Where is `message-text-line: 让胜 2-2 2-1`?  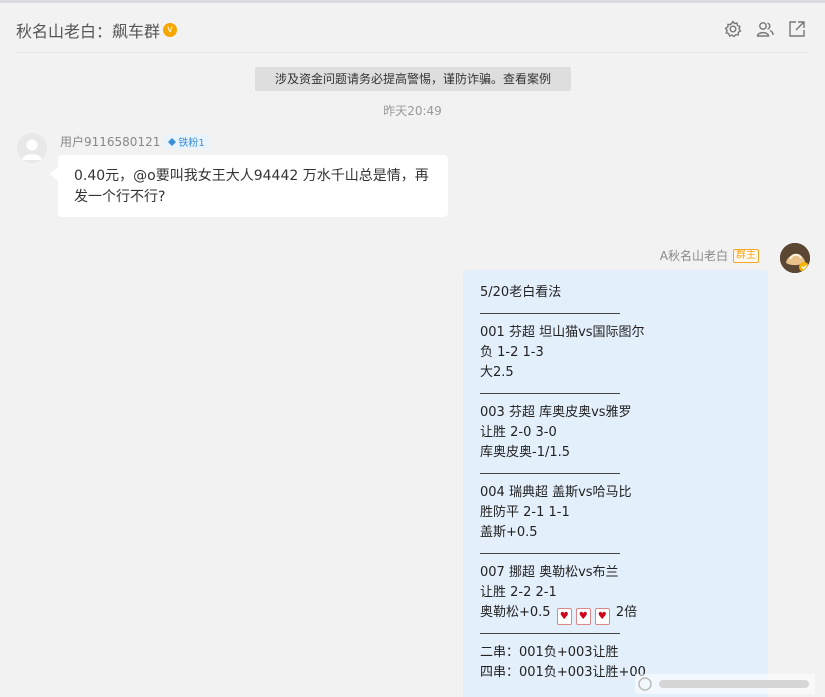 message-text-line: 让胜 2-2 2-1 is located at coordinates (518, 592).